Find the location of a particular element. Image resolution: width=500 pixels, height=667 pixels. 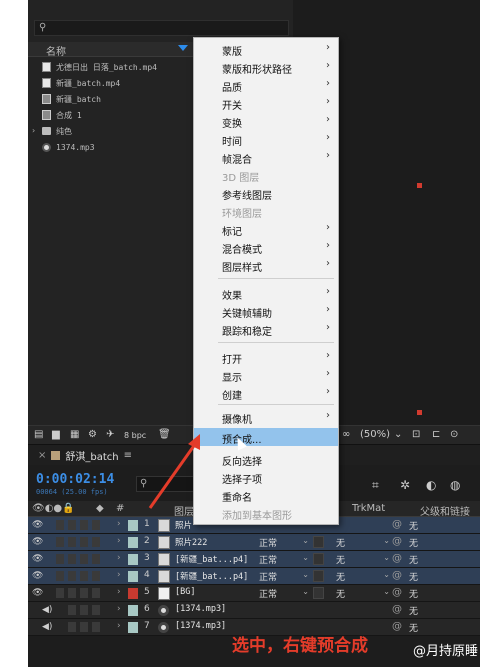

annotation-caption: 选中，右键预合成 is located at coordinates (300, 646).